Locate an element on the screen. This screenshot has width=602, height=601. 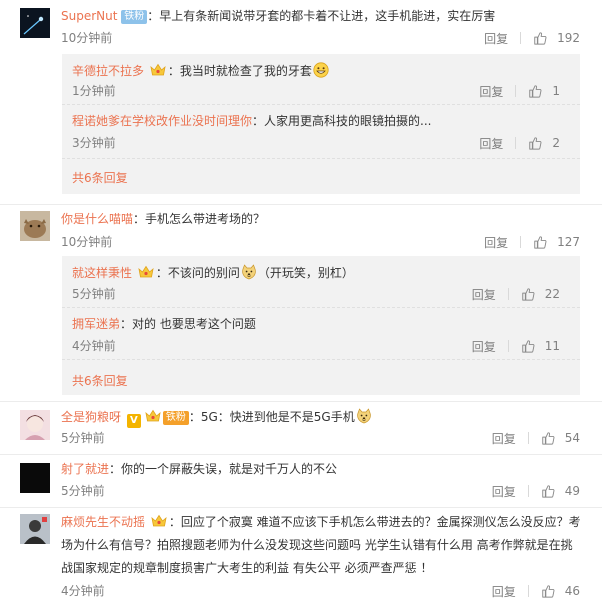
username-link: SuperNut is located at coordinates (89, 16).